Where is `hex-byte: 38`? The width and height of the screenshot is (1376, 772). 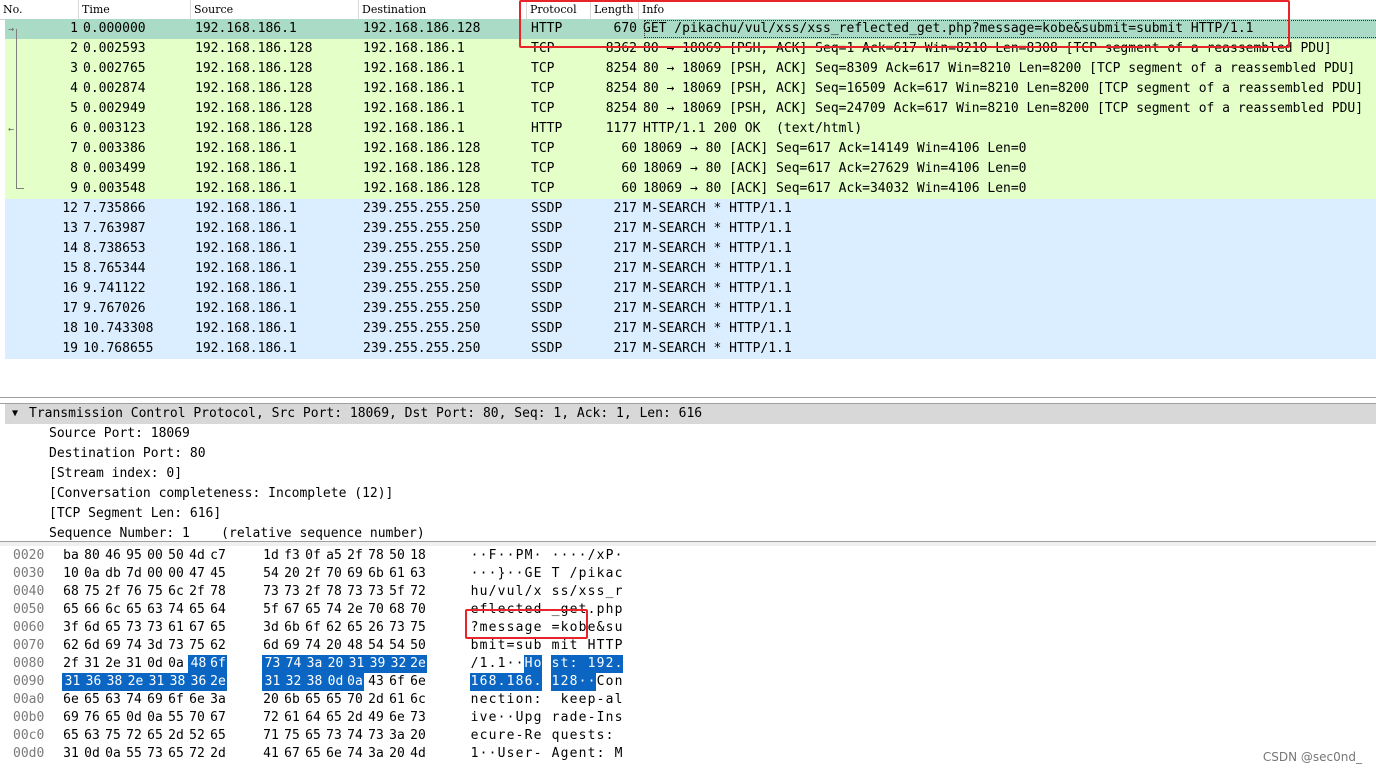
hex-byte: 38 is located at coordinates (177, 682).